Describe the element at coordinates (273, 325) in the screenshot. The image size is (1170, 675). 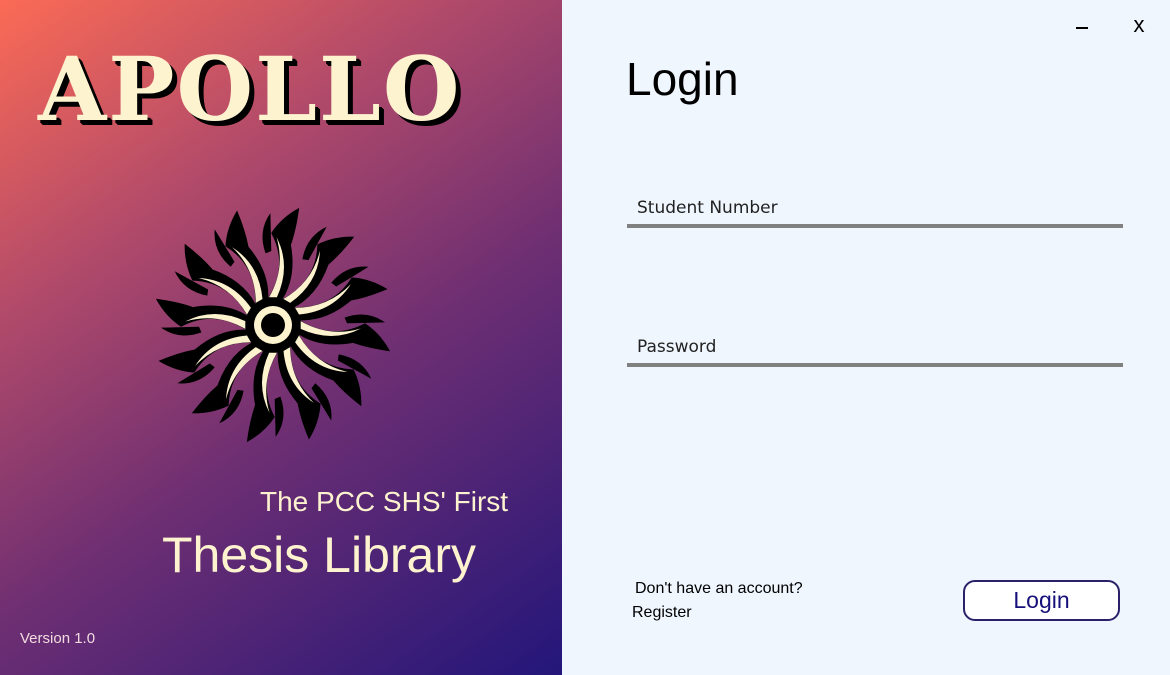
I see `sun-icon` at that location.